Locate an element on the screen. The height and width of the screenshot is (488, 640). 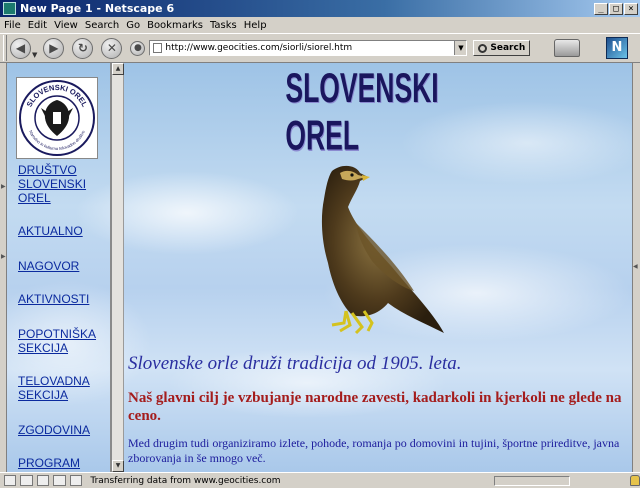
window-controls: _ □ × is located at coordinates (616, 8).